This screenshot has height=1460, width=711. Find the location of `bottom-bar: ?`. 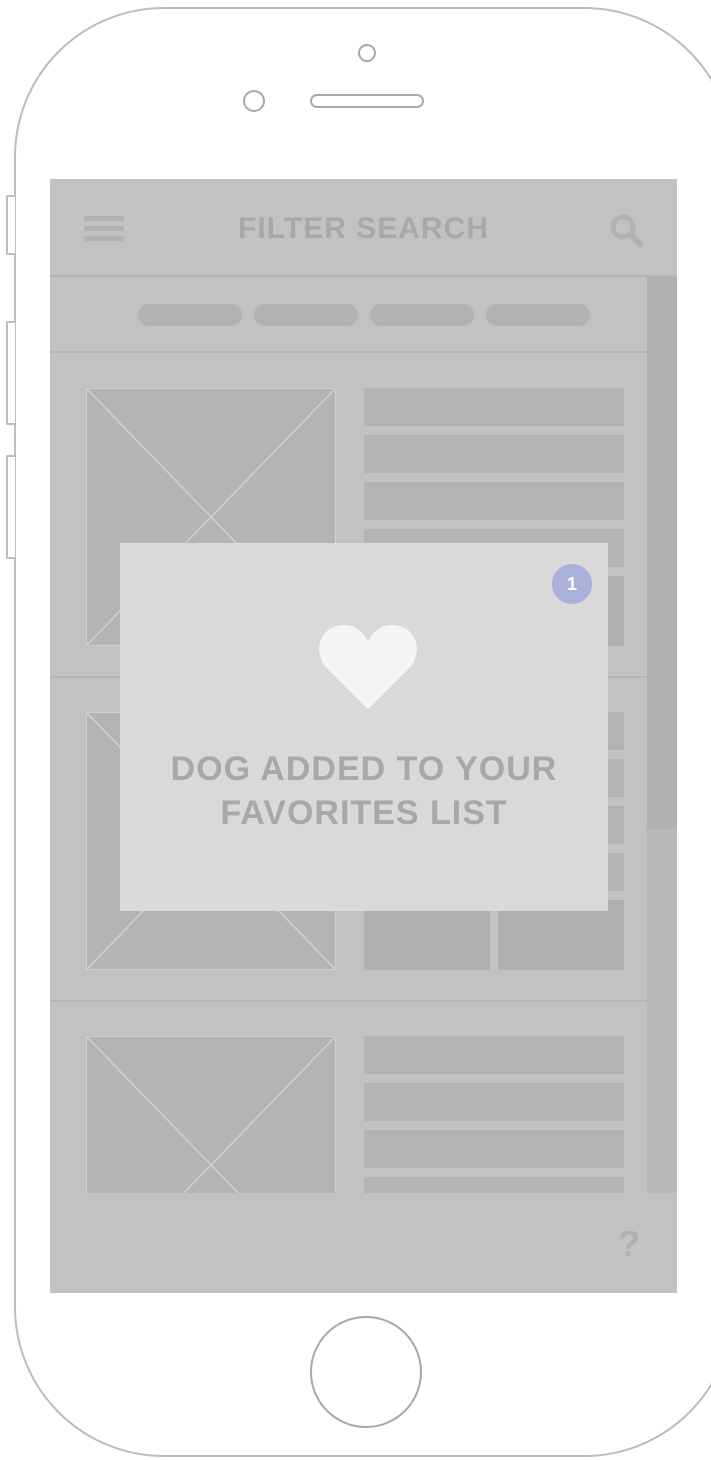

bottom-bar: ? is located at coordinates (363, 1243).